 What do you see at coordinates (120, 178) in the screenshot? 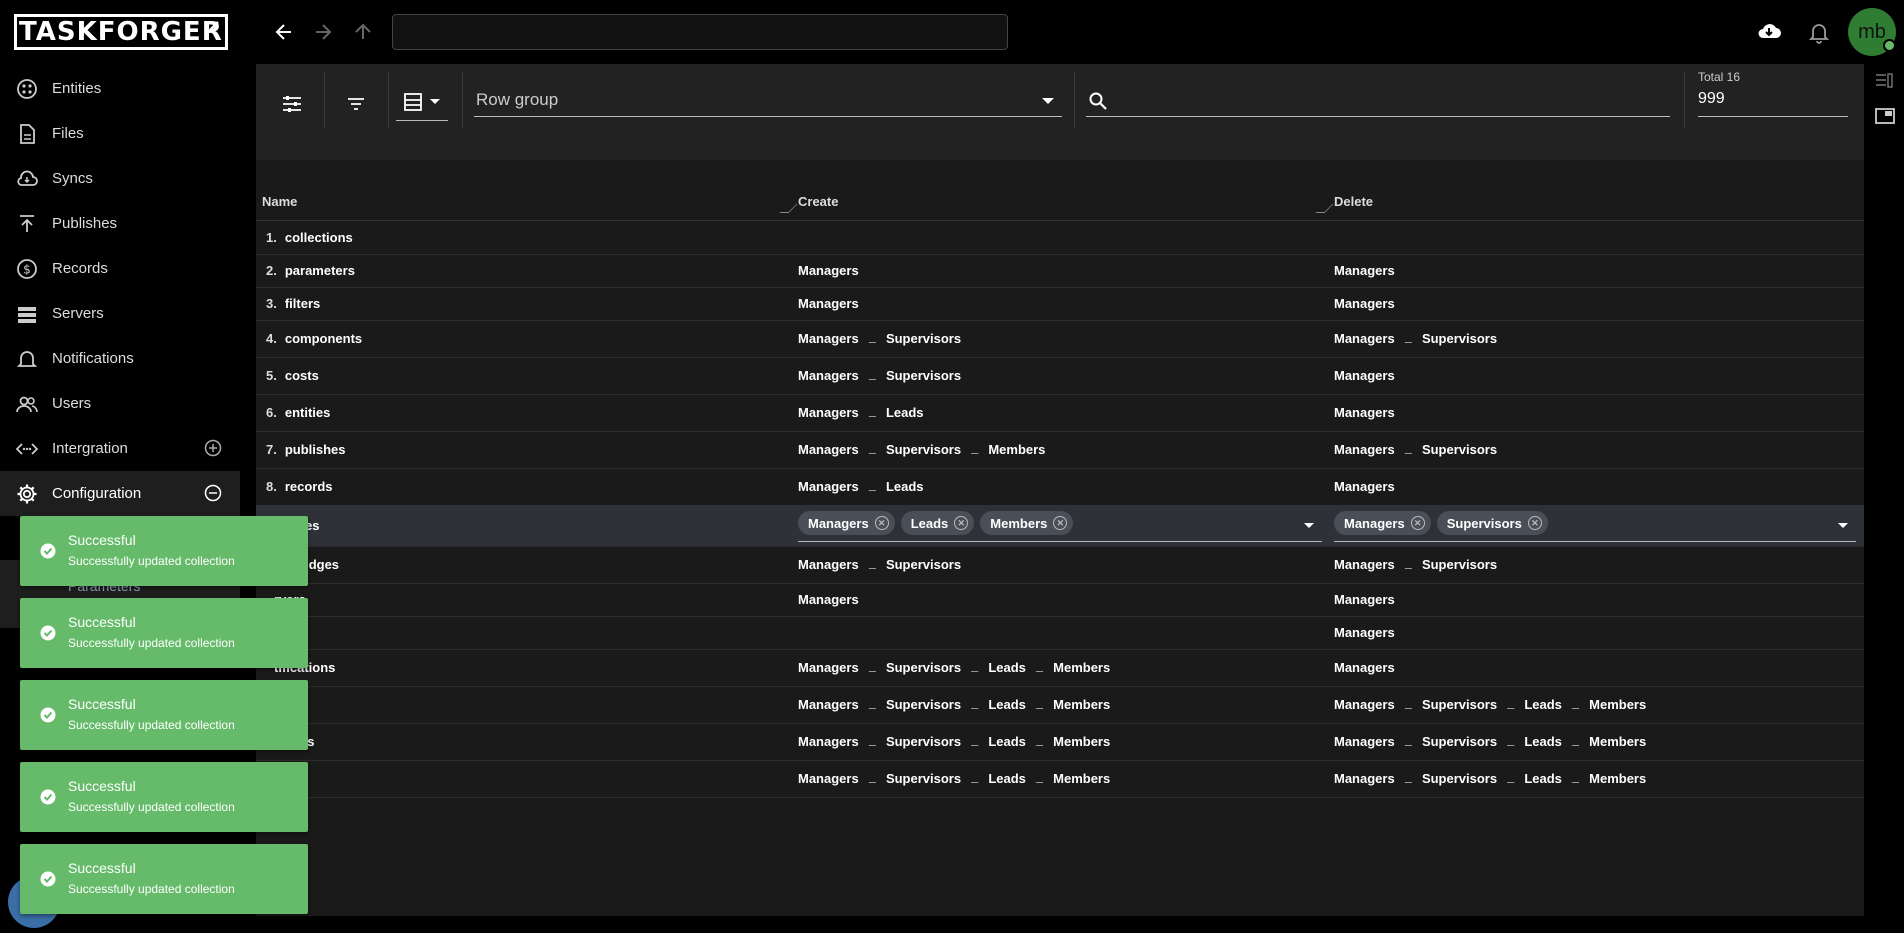
I see `sidebar-item-syncs: Syncs` at bounding box center [120, 178].